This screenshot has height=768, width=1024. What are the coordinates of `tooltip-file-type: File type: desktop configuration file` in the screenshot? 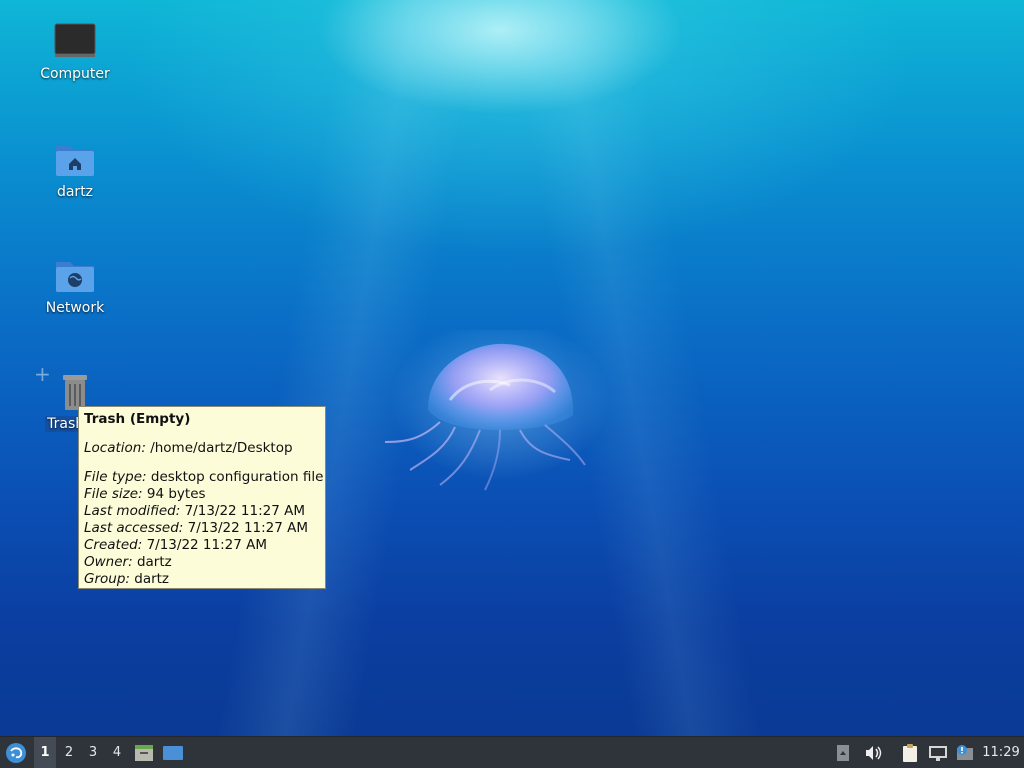 It's located at (204, 477).